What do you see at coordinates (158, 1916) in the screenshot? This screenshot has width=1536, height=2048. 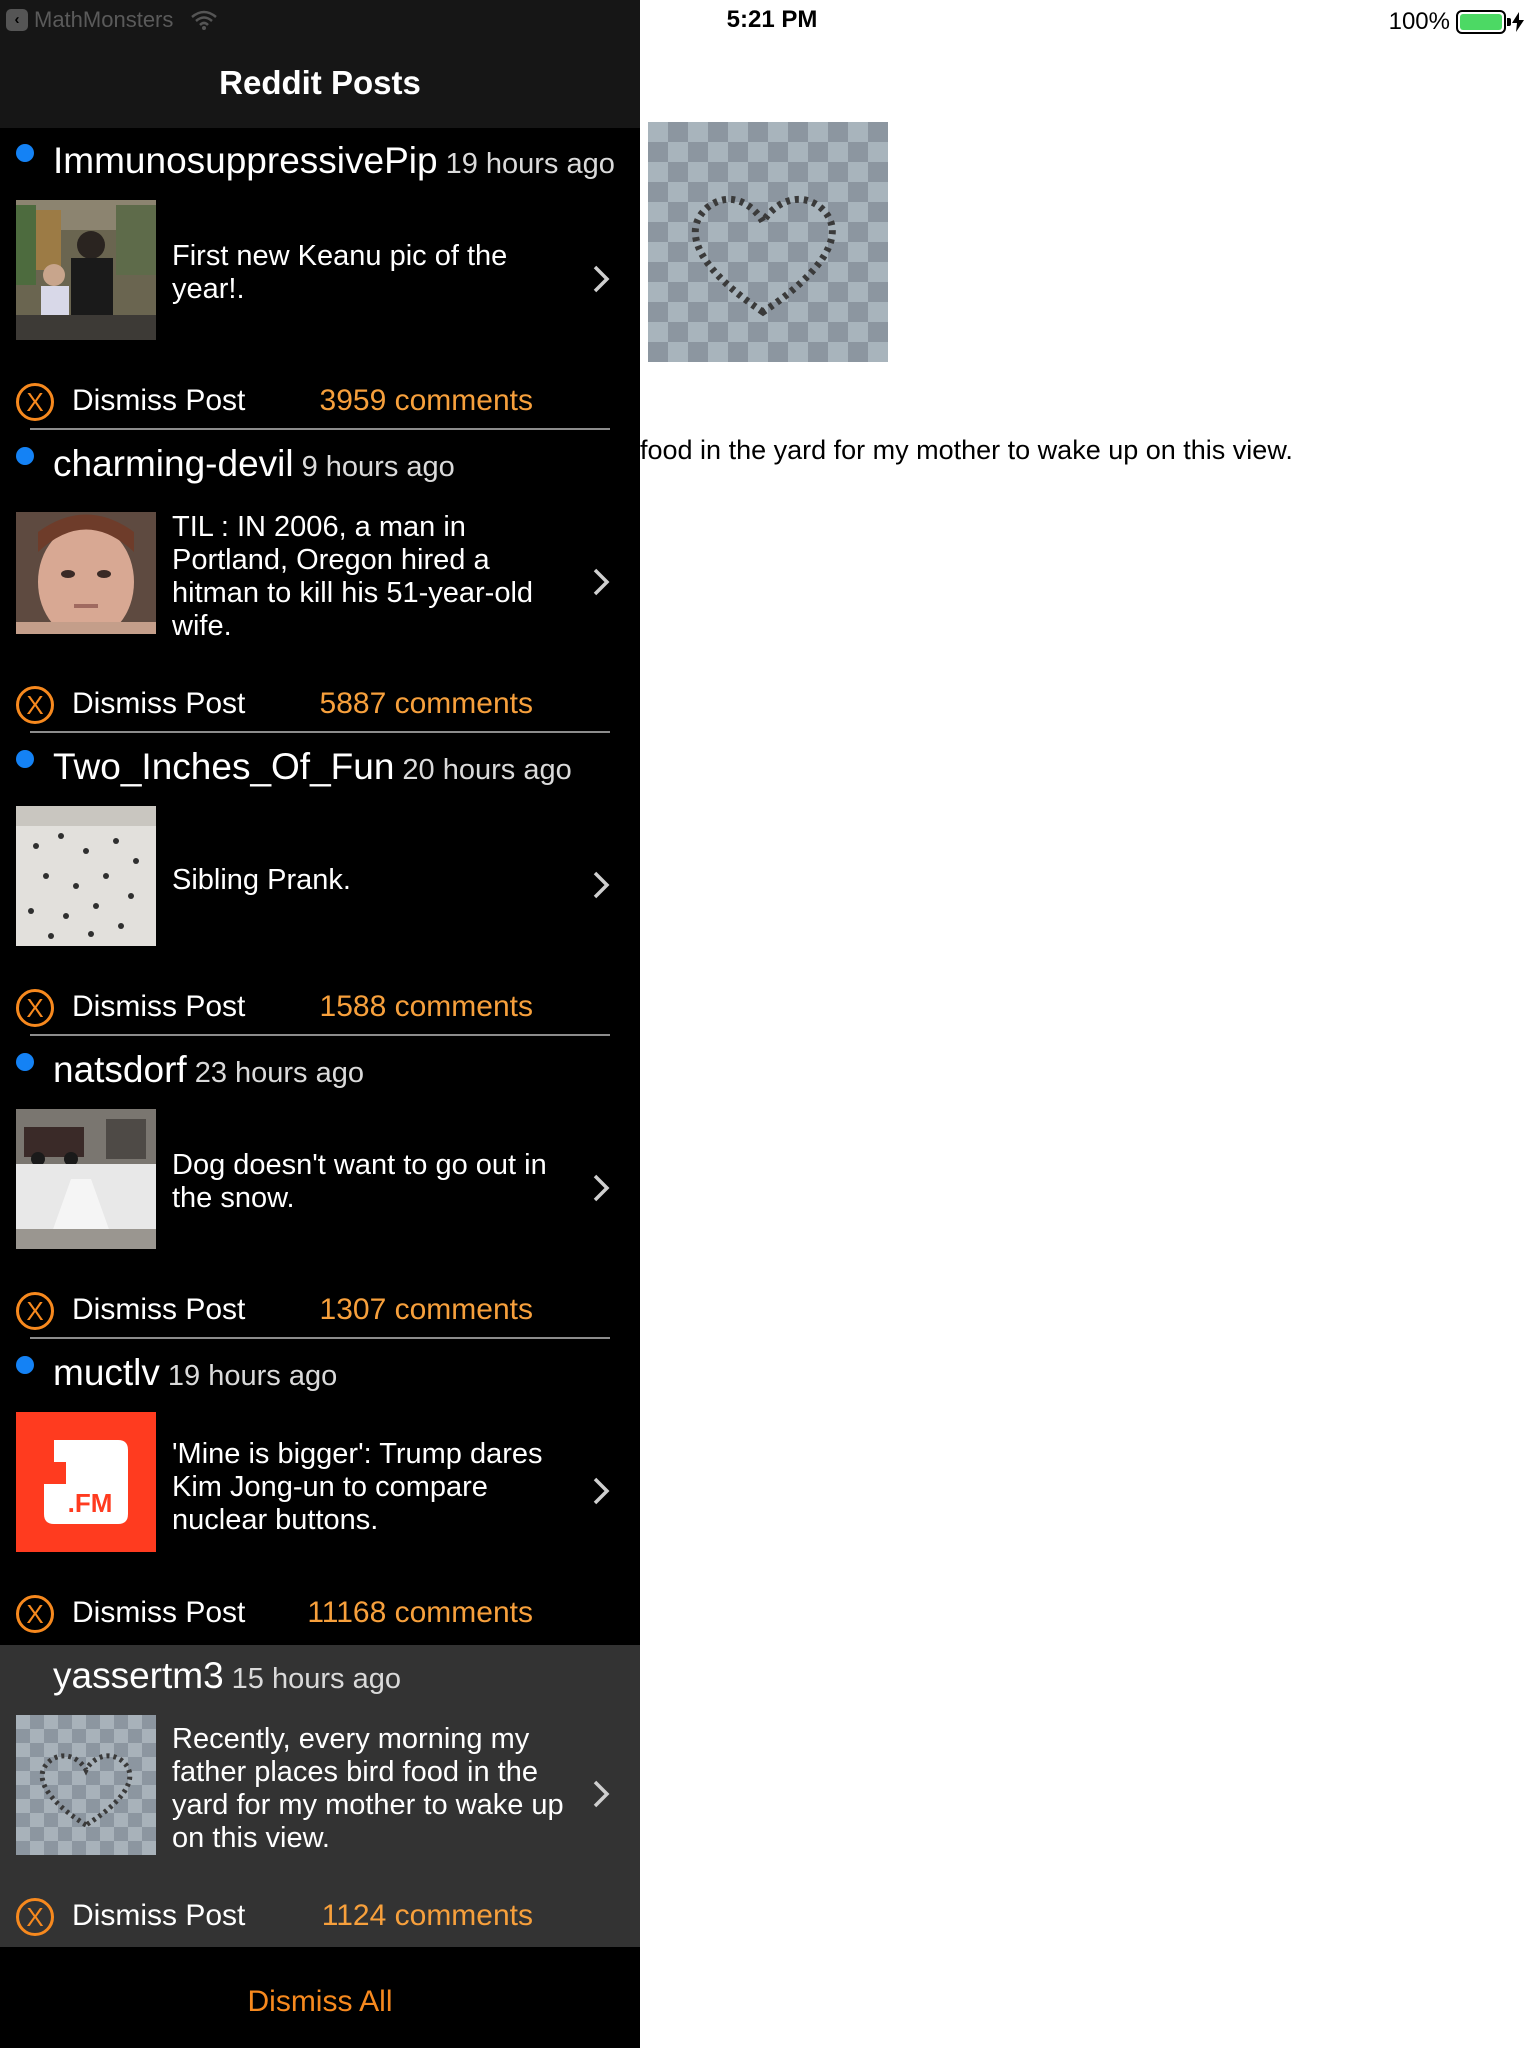 I see `dismiss-post-button: Dismiss Post` at bounding box center [158, 1916].